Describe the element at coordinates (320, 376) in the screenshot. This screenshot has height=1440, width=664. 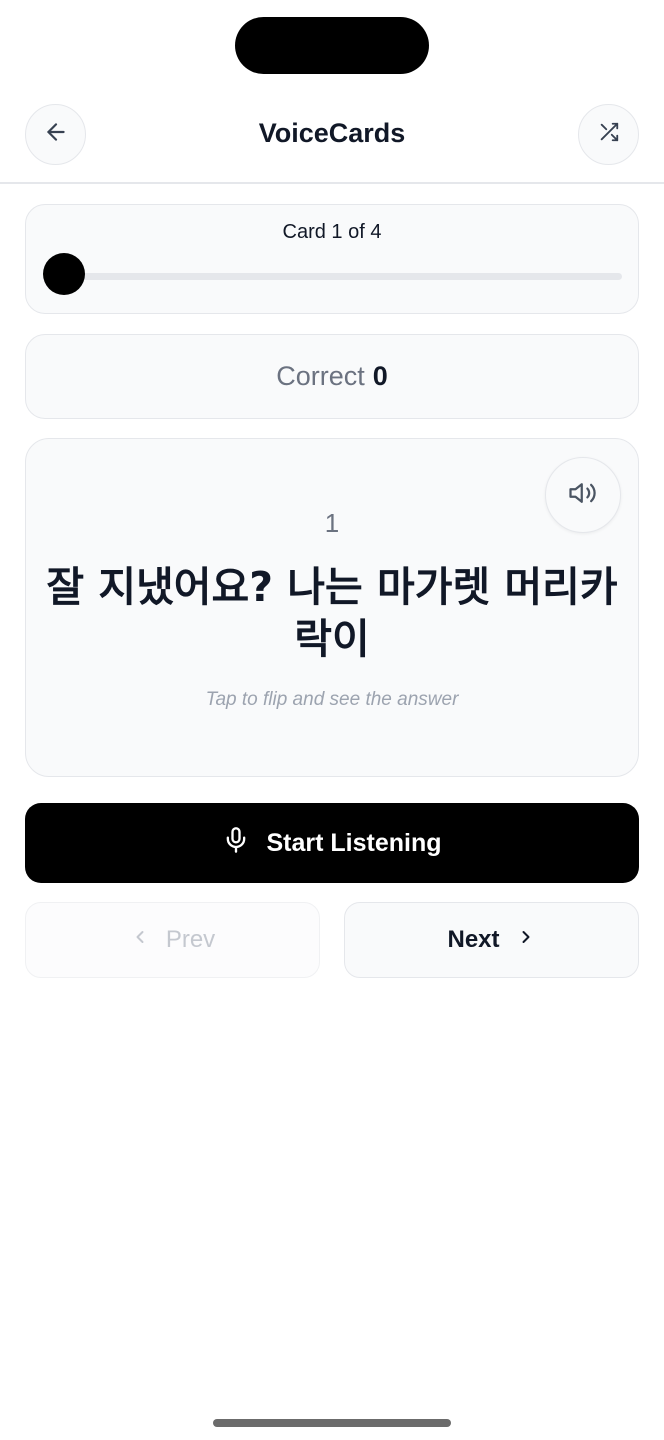
I see `score-label: Correct` at that location.